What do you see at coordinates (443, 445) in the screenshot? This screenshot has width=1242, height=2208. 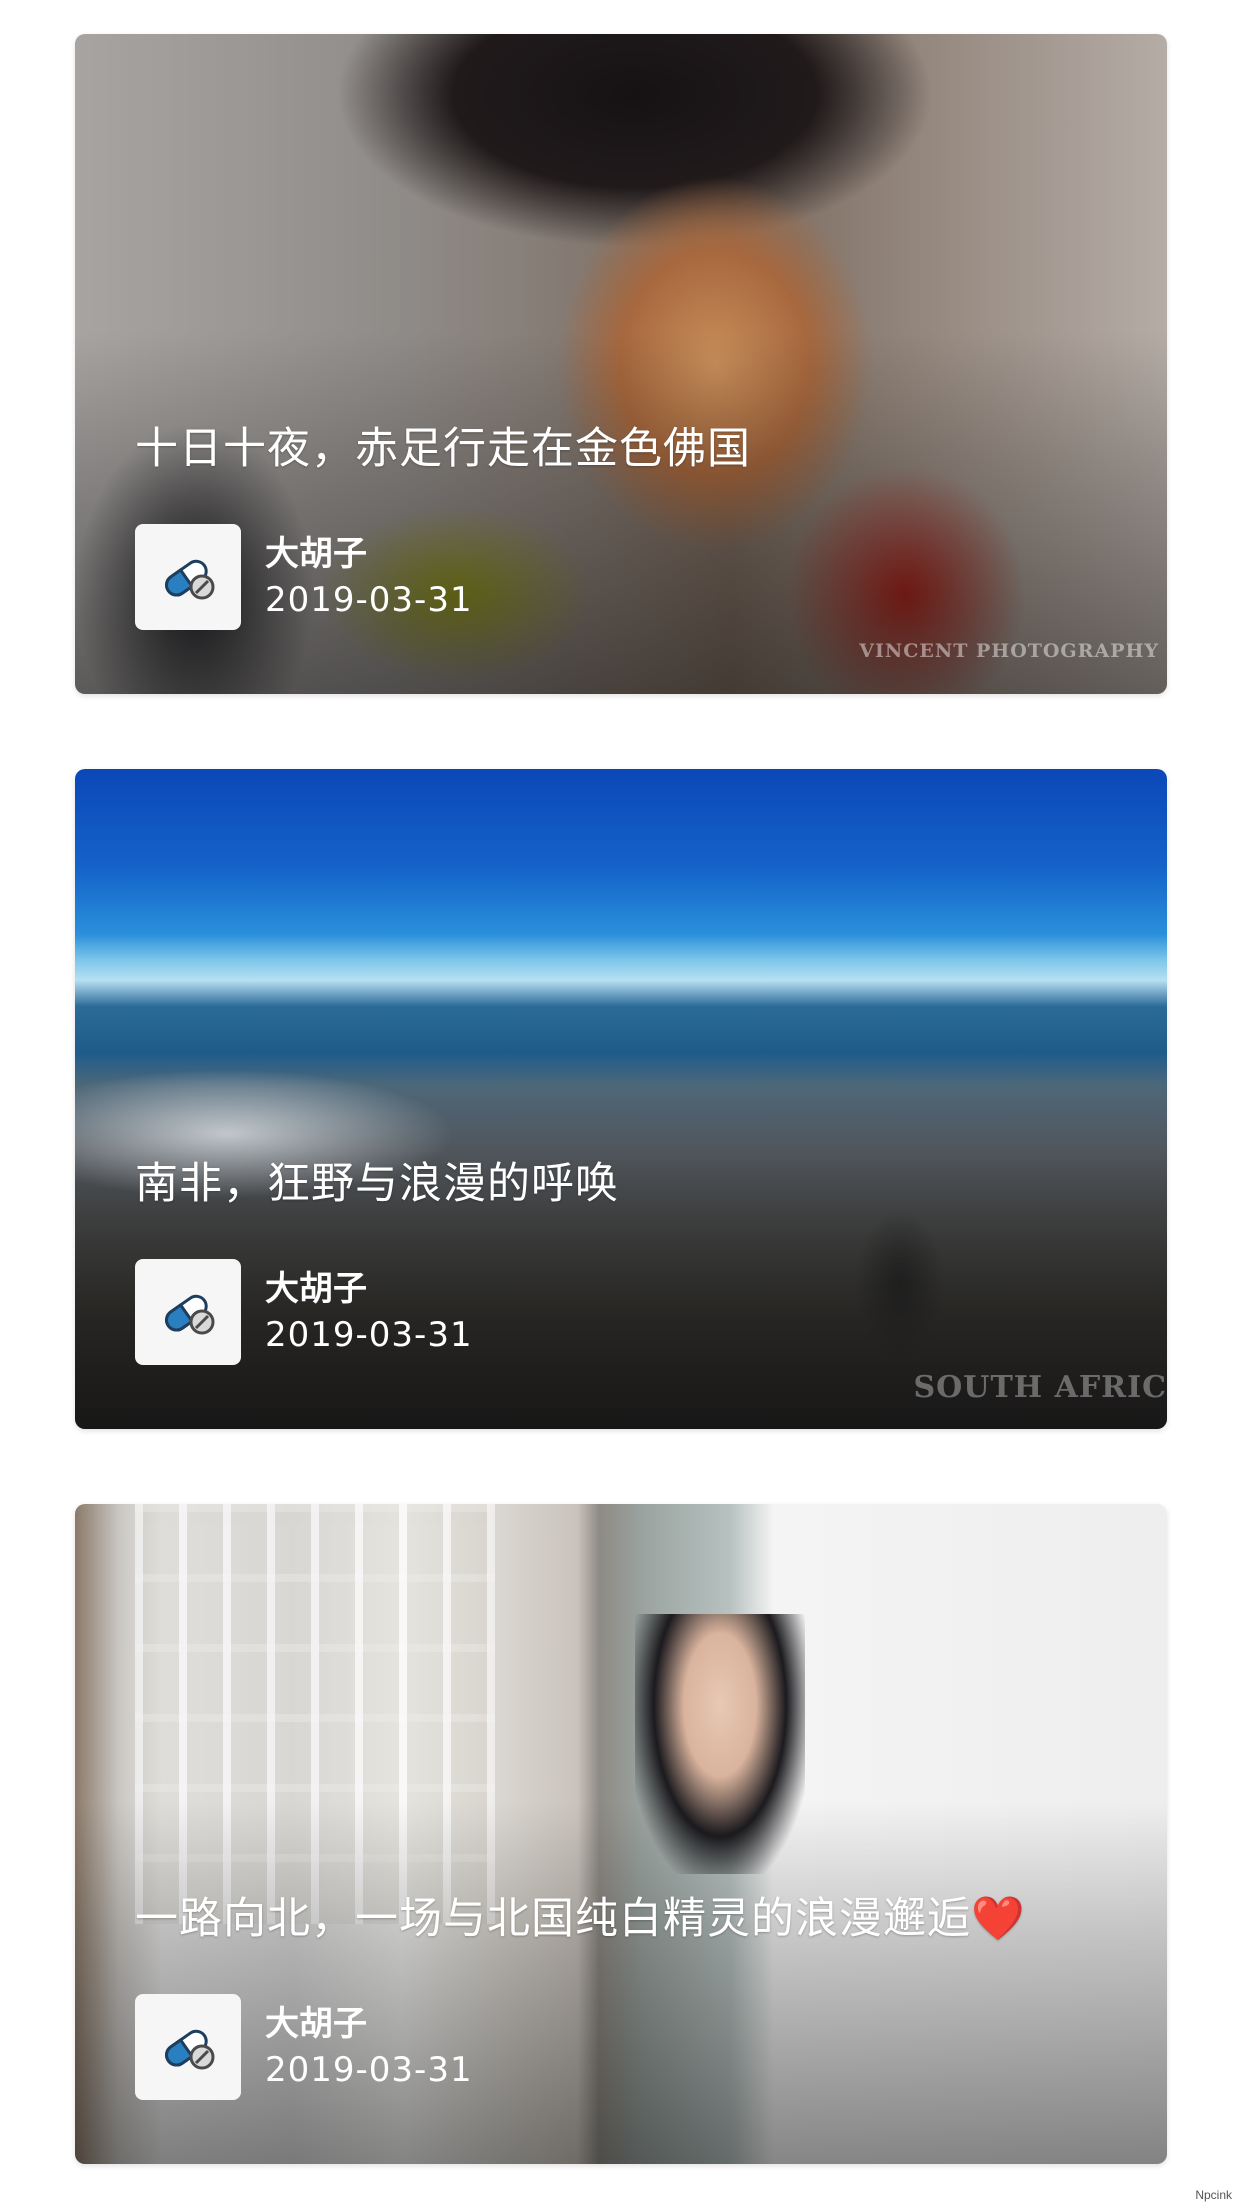 I see `article-title: 十日十夜，赤足行走在金色佛国` at bounding box center [443, 445].